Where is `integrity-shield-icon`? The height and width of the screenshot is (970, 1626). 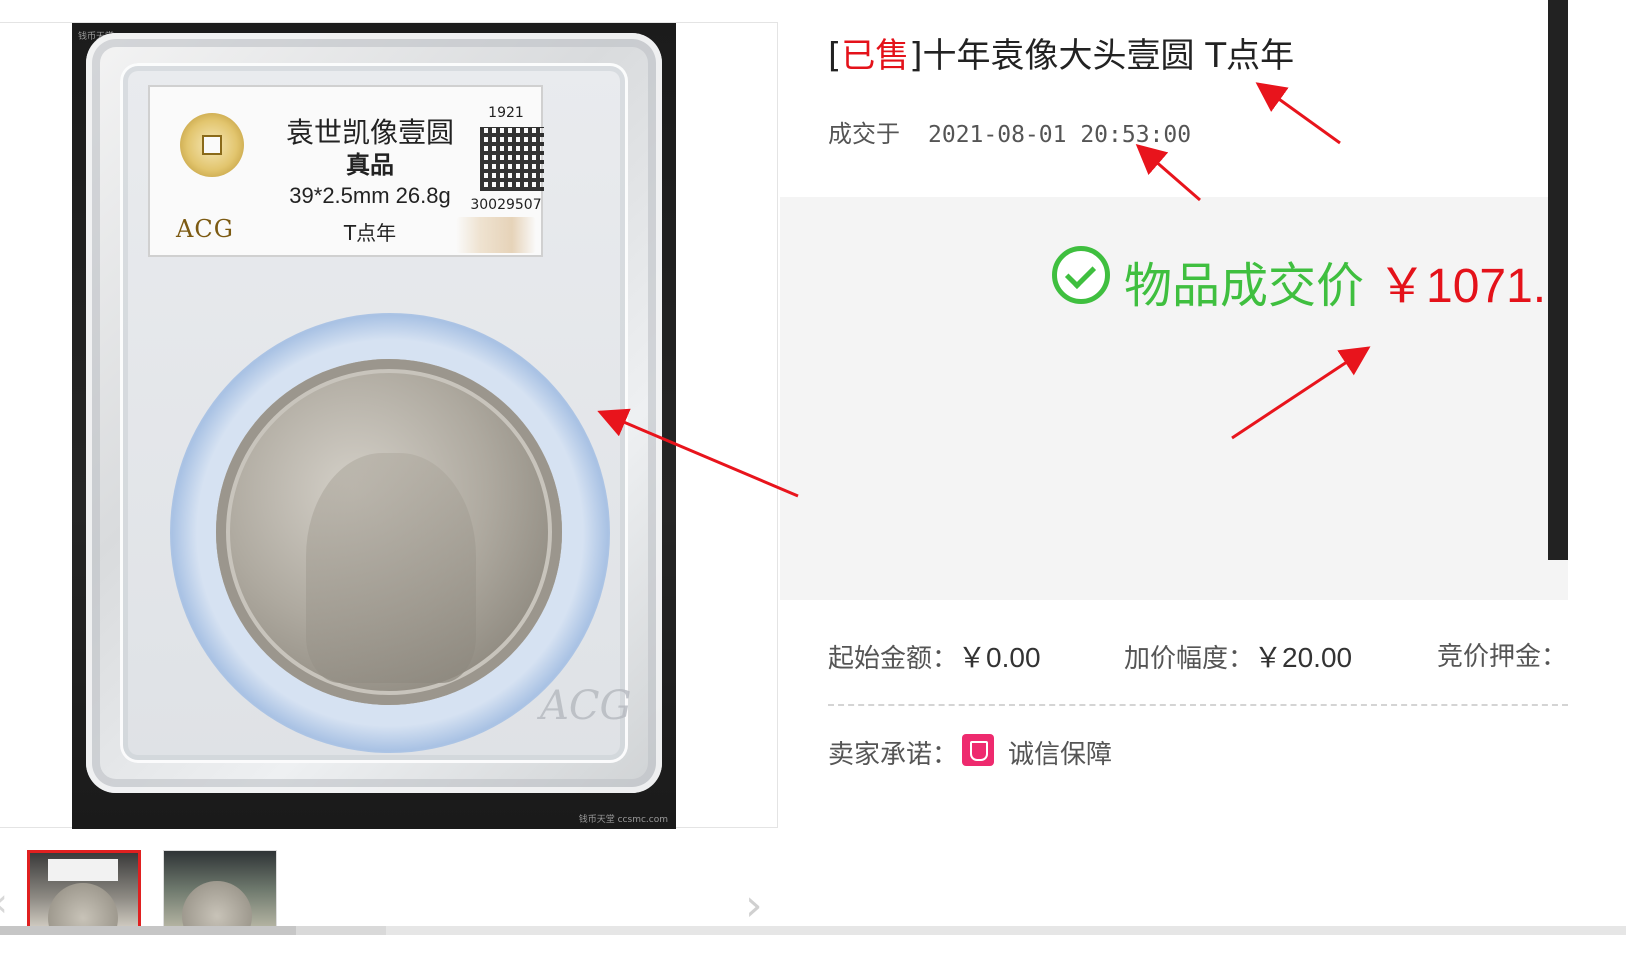
integrity-shield-icon is located at coordinates (978, 750).